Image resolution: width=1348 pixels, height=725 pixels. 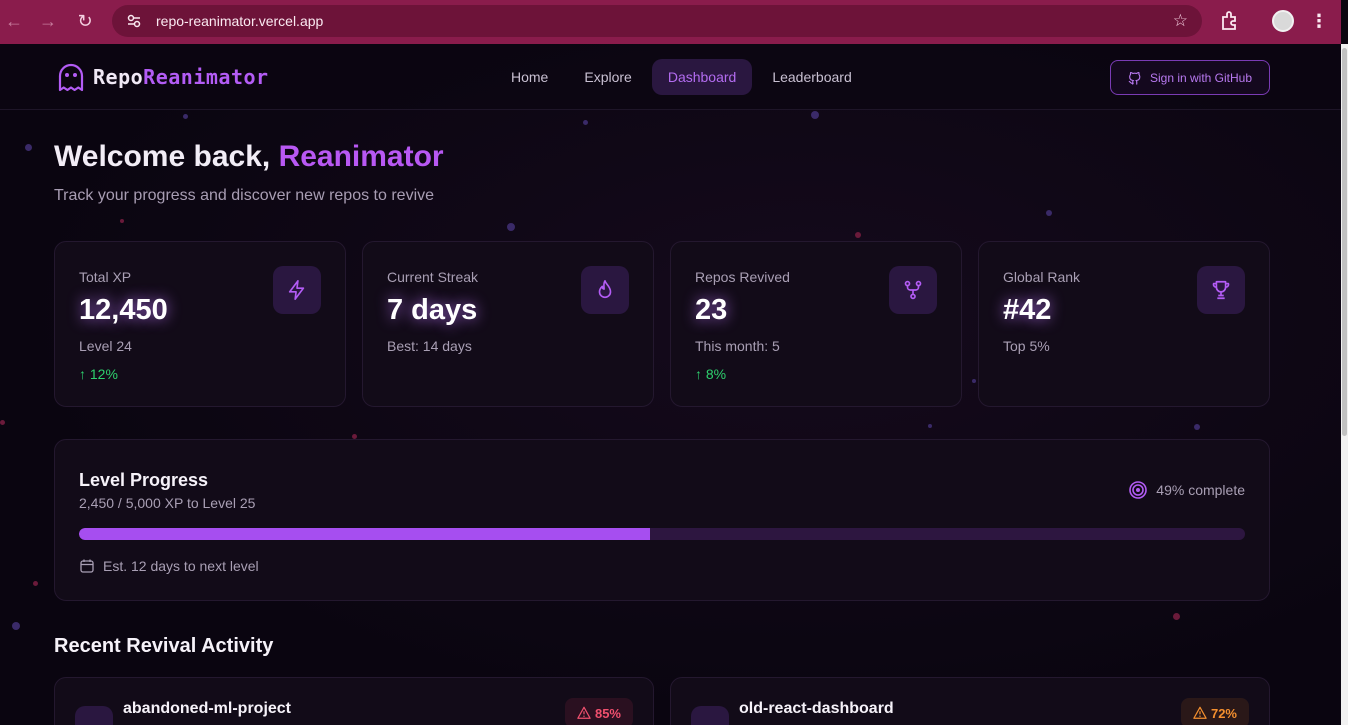 I want to click on site-settings-icon, so click(x=134, y=21).